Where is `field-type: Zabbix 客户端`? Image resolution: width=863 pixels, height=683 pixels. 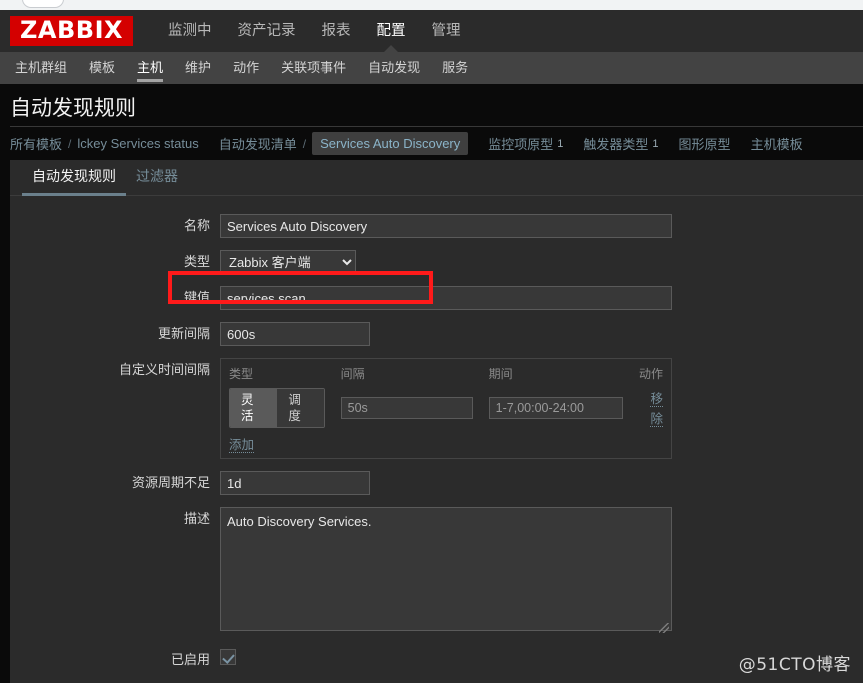
field-type: Zabbix 客户端 is located at coordinates (541, 262).